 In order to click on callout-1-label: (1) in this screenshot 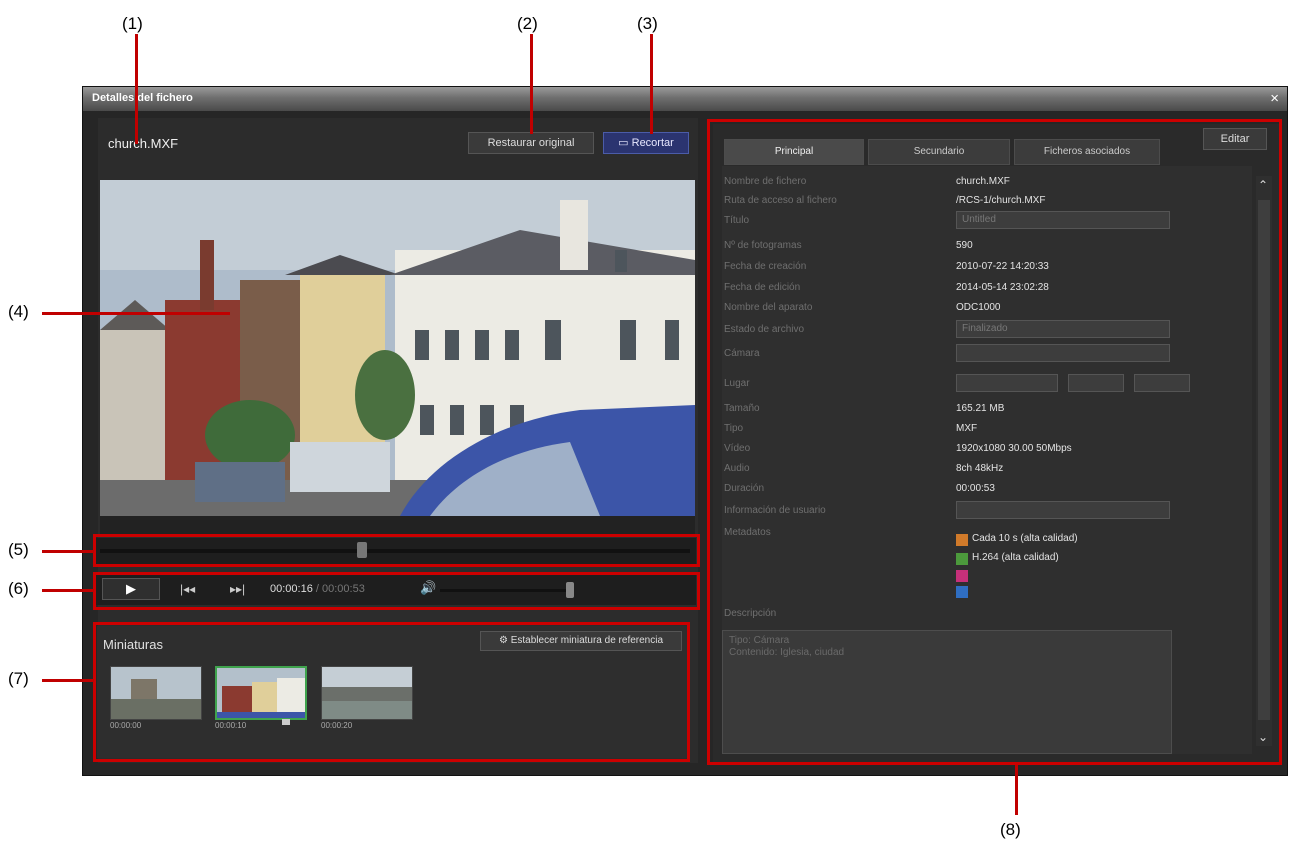, I will do `click(132, 23)`.